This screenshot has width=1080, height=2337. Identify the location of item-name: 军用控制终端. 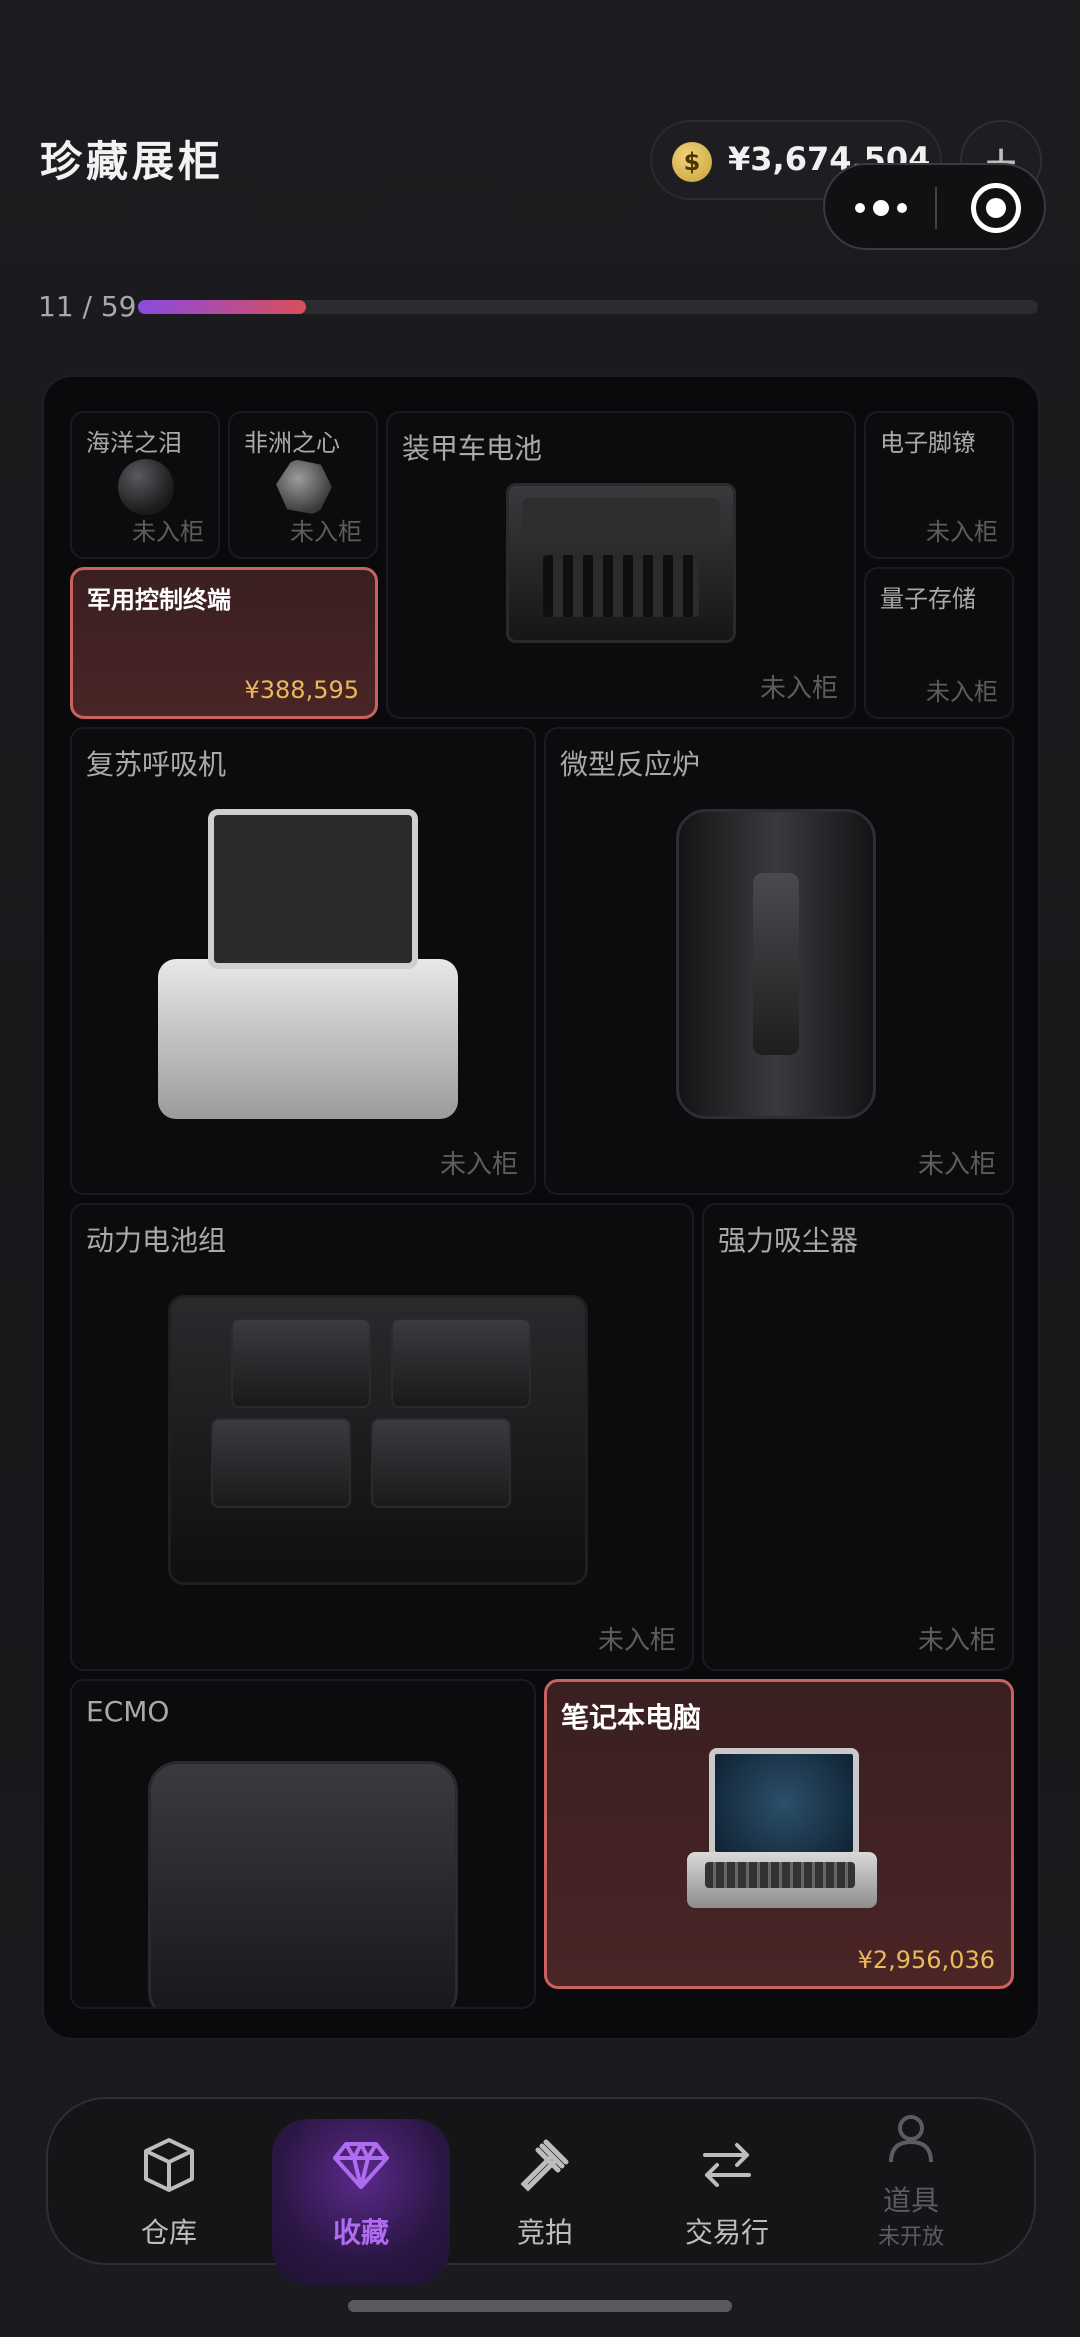
(159, 600).